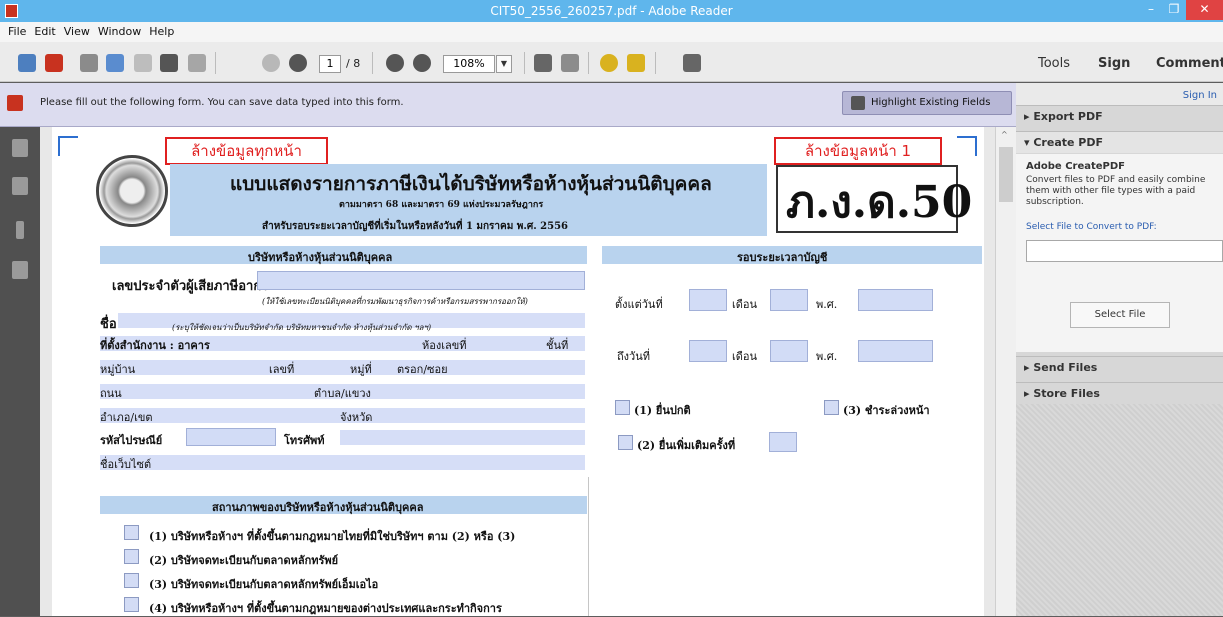 This screenshot has width=1223, height=617. I want to click on tab-comment: Comment, so click(1189, 63).